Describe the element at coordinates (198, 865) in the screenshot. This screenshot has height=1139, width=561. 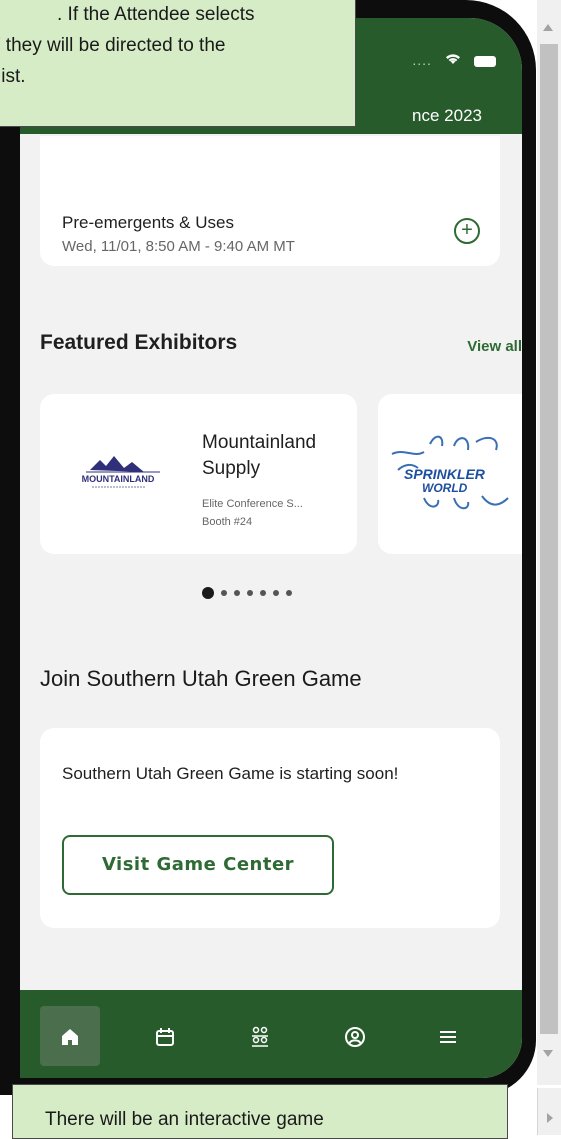
I see `visit-game-center-button: Visit Game Center` at that location.